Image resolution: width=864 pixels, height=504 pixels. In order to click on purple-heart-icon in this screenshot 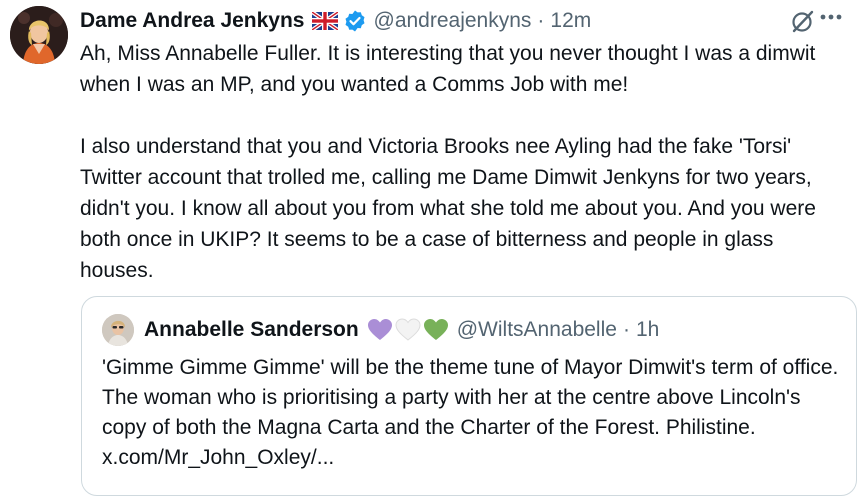, I will do `click(379, 329)`.